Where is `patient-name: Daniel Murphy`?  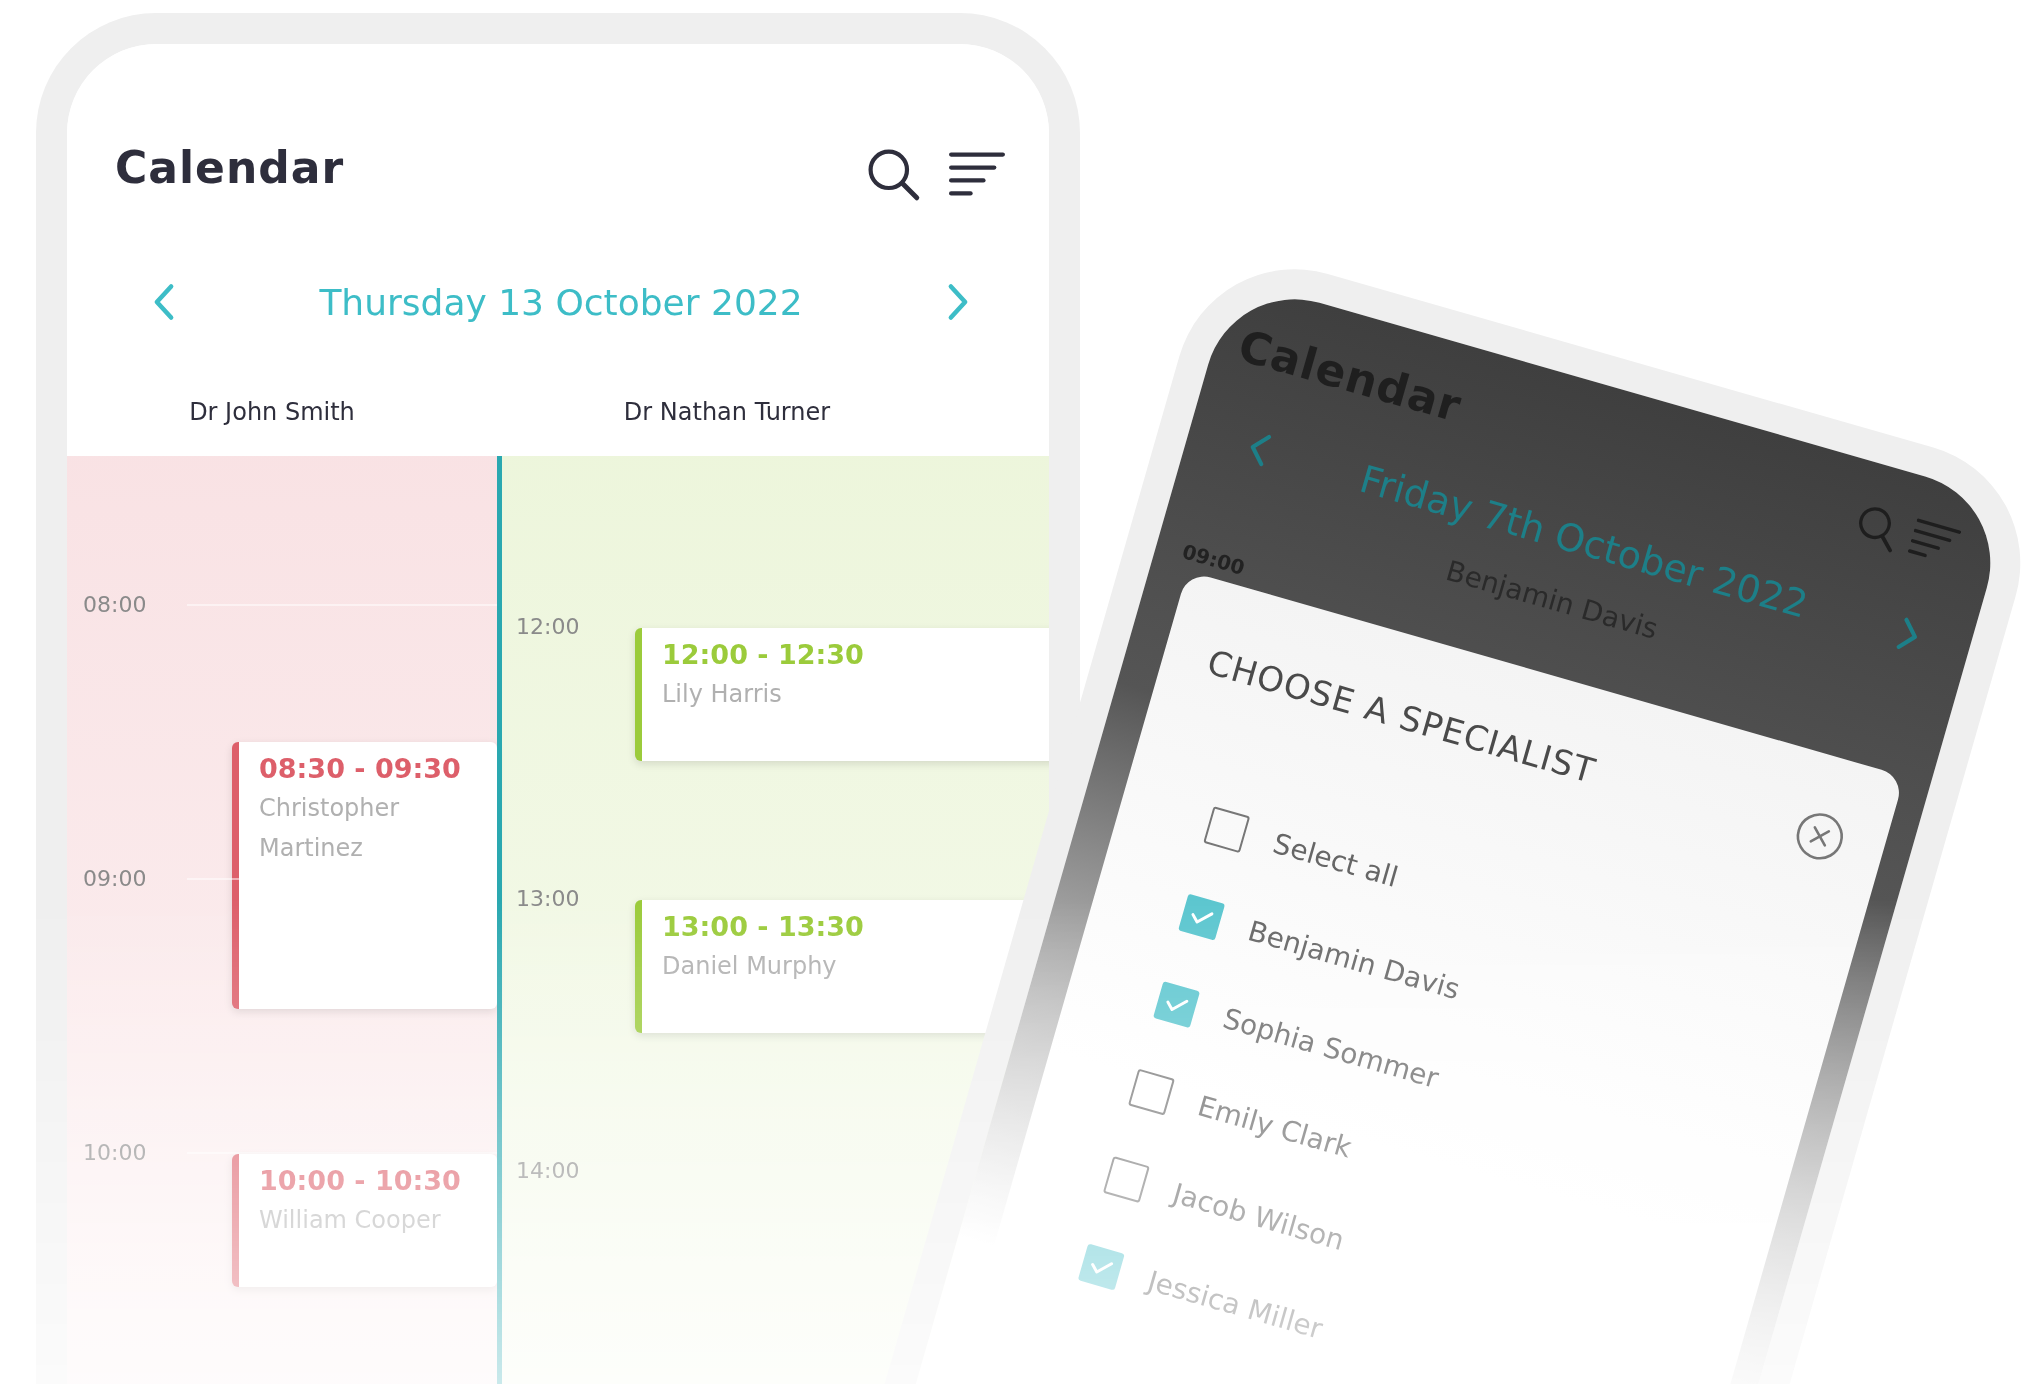
patient-name: Daniel Murphy is located at coordinates (750, 966).